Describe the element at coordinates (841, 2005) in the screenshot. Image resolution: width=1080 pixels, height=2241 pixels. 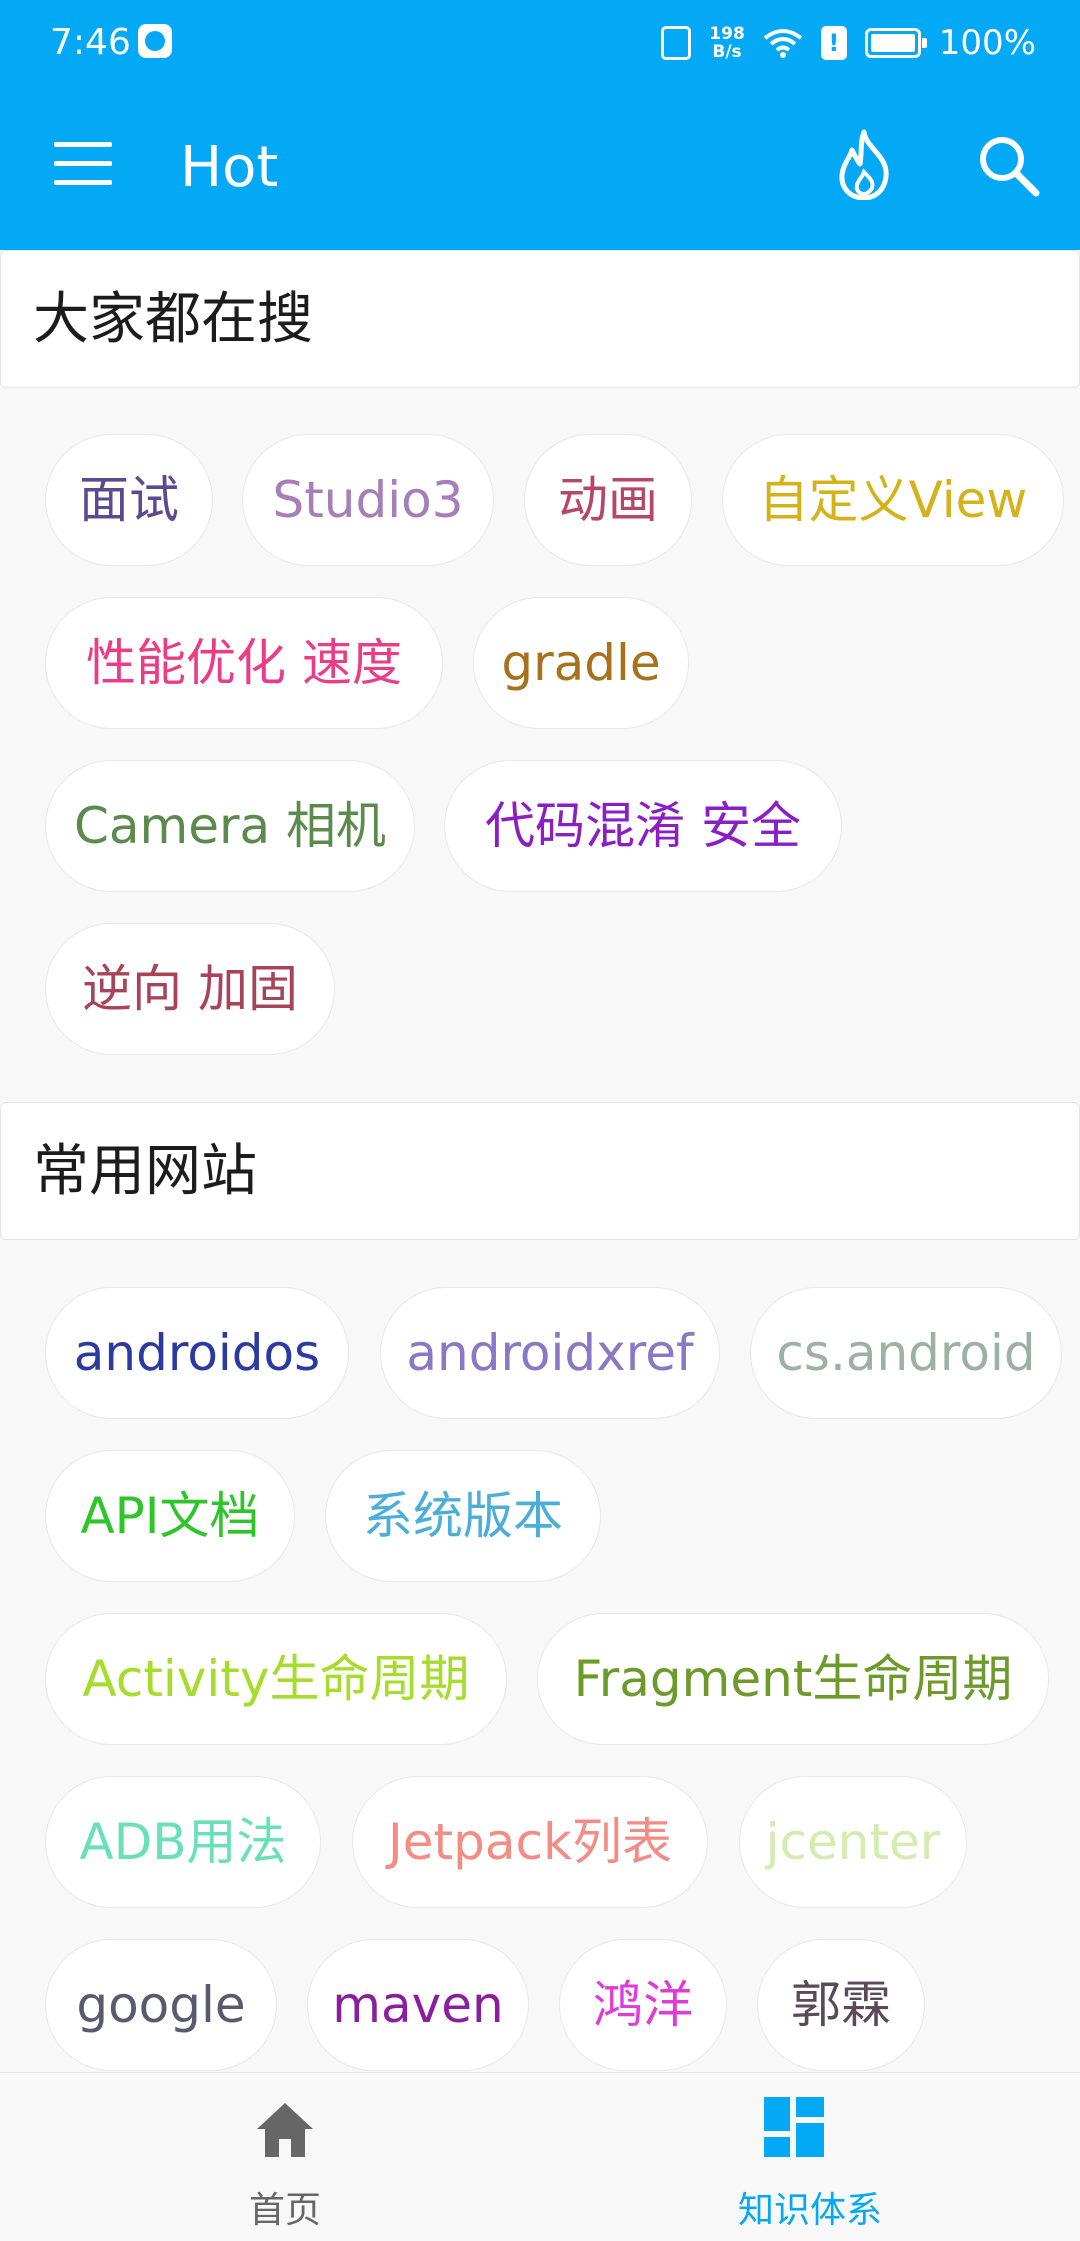
I see `tag-chip: 郭霖` at that location.